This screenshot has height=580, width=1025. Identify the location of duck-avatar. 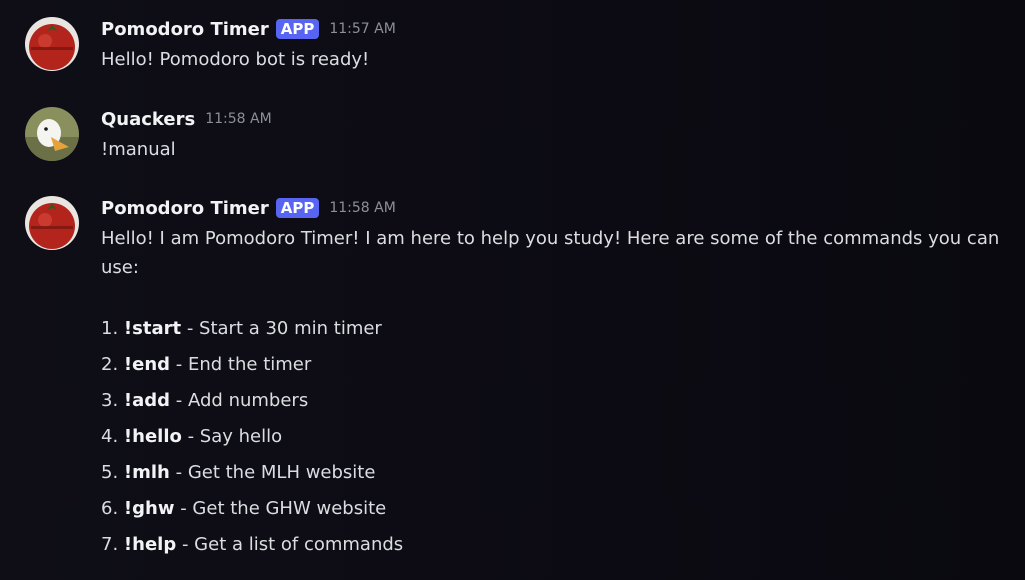
(52, 134).